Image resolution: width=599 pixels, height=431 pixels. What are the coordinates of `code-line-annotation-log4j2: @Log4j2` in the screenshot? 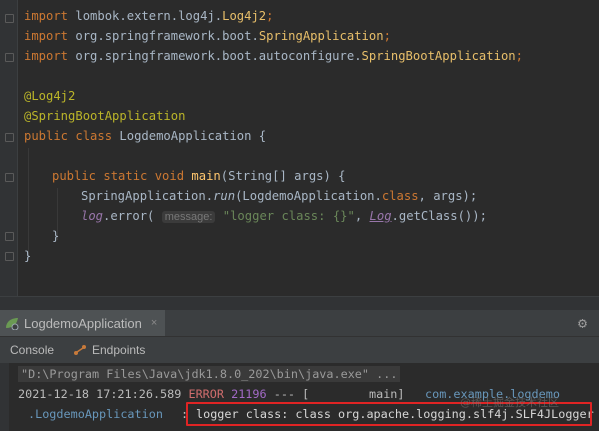 It's located at (50, 96).